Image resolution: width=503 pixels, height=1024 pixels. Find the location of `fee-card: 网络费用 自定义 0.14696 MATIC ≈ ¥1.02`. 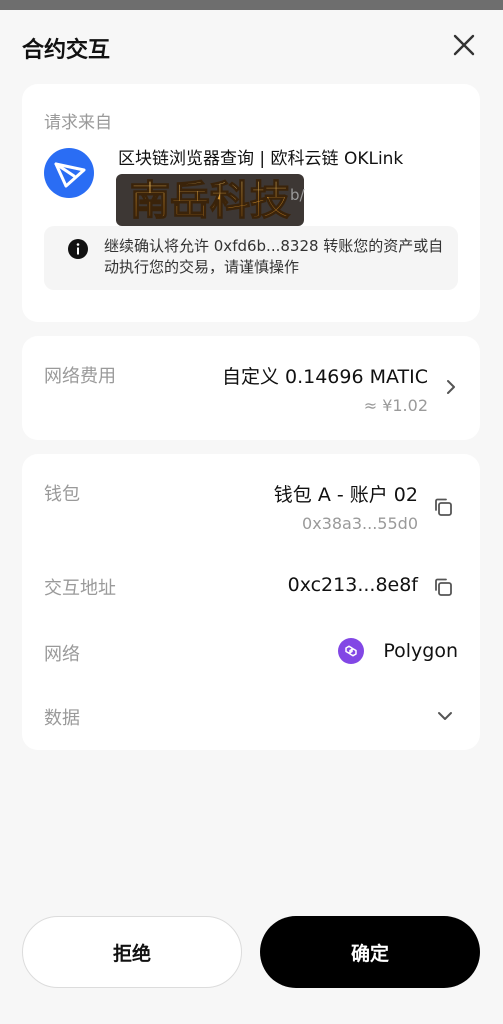

fee-card: 网络费用 自定义 0.14696 MATIC ≈ ¥1.02 is located at coordinates (251, 388).